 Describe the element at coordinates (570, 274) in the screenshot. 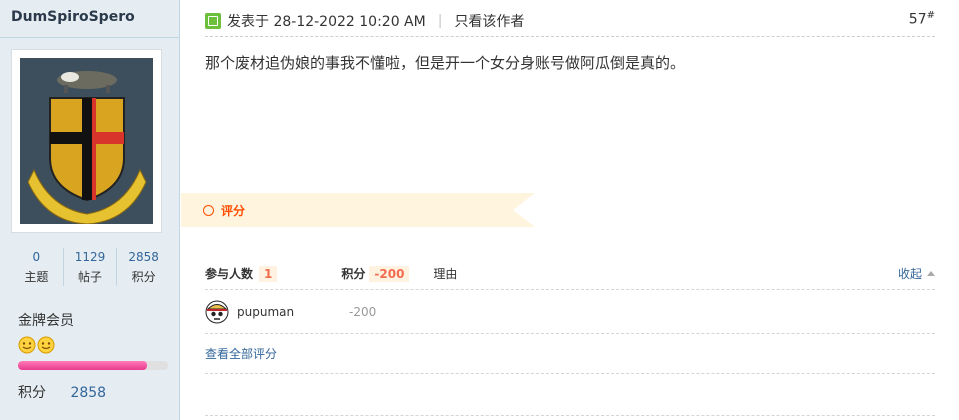

I see `rating-header: 参与人数 1 积分 -200 理由 收起` at that location.